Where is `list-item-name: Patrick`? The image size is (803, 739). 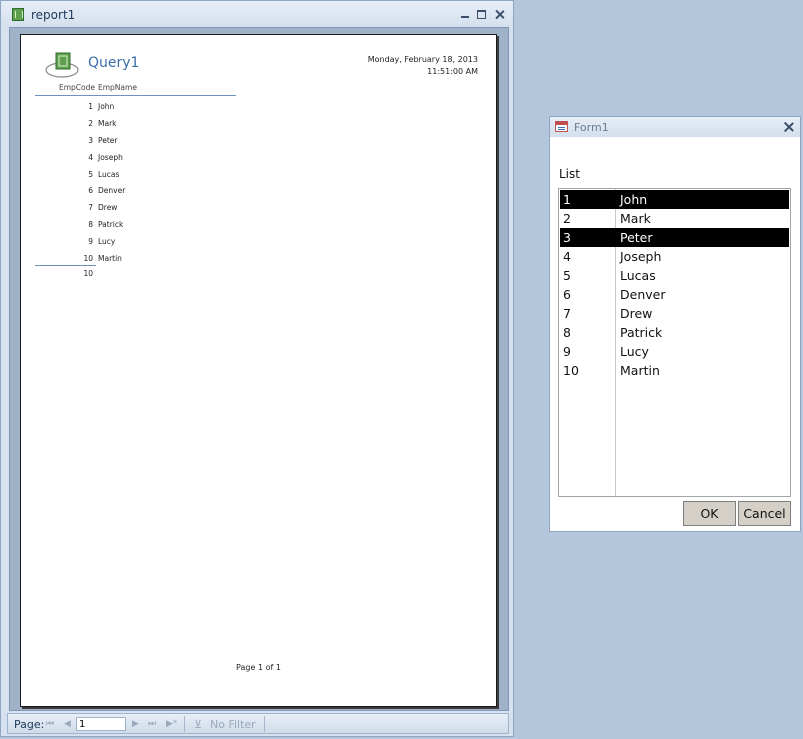
list-item-name: Patrick is located at coordinates (641, 332).